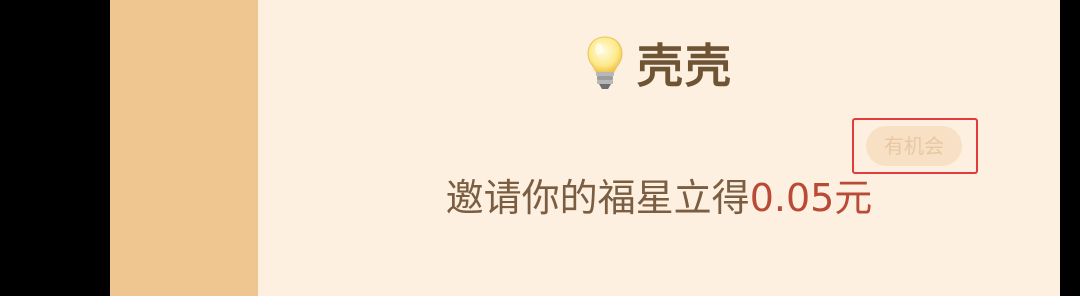 The height and width of the screenshot is (296, 1080). What do you see at coordinates (914, 146) in the screenshot?
I see `chance-badge: 有机会` at bounding box center [914, 146].